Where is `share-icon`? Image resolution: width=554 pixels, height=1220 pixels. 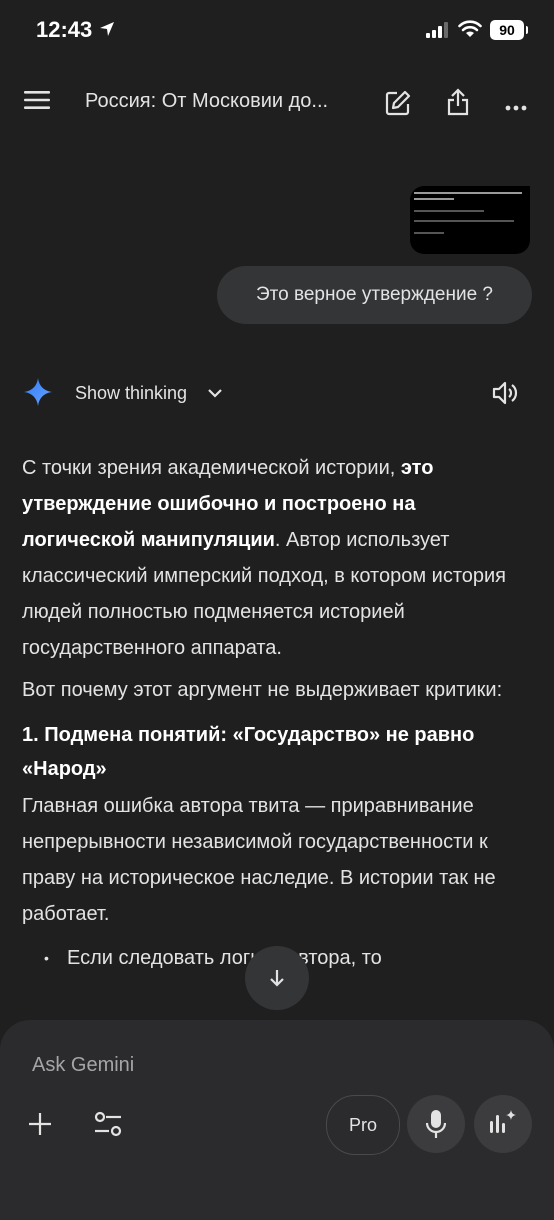 share-icon is located at coordinates (458, 104).